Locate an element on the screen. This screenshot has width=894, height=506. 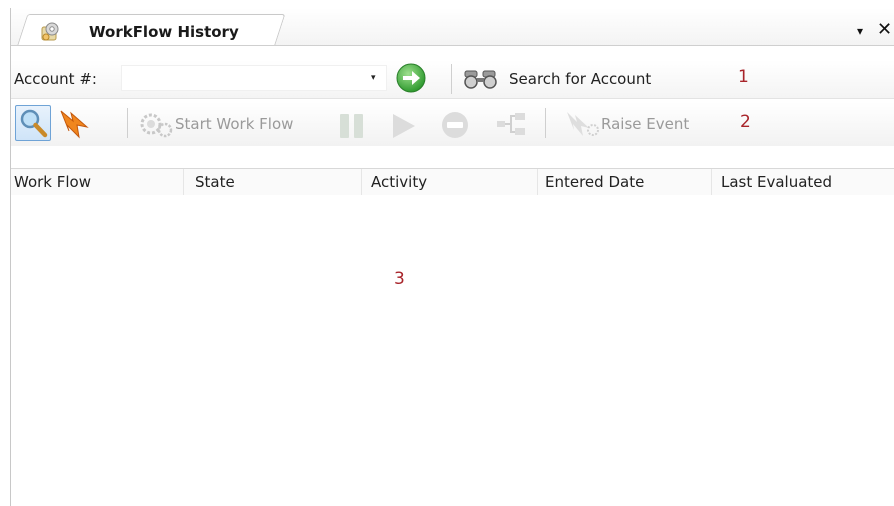
start-work-flow-label: Start Work Flow is located at coordinates (234, 124).